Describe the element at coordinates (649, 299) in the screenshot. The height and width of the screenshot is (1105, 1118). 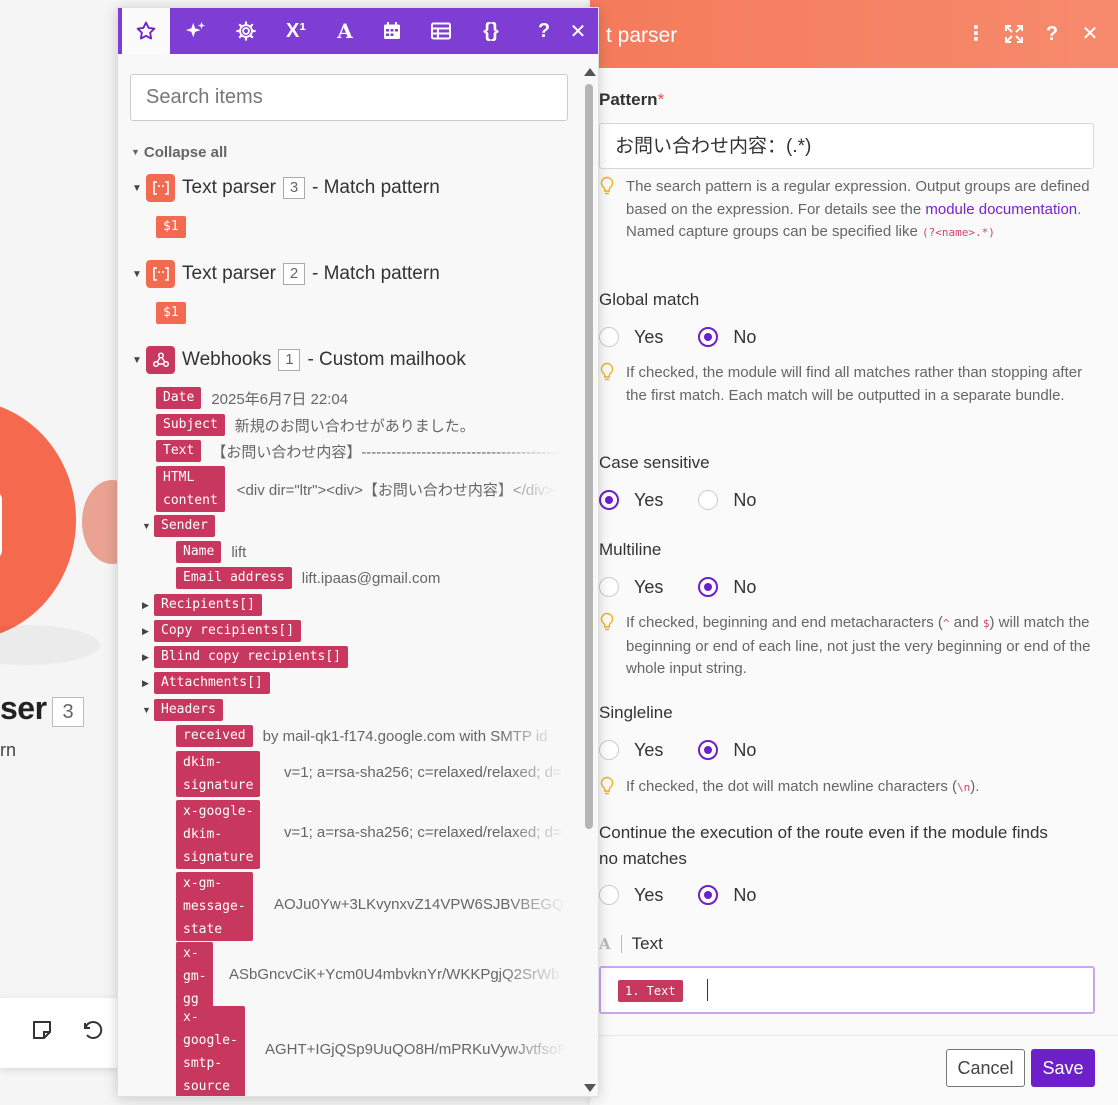
I see `global-match-label: Global match` at that location.